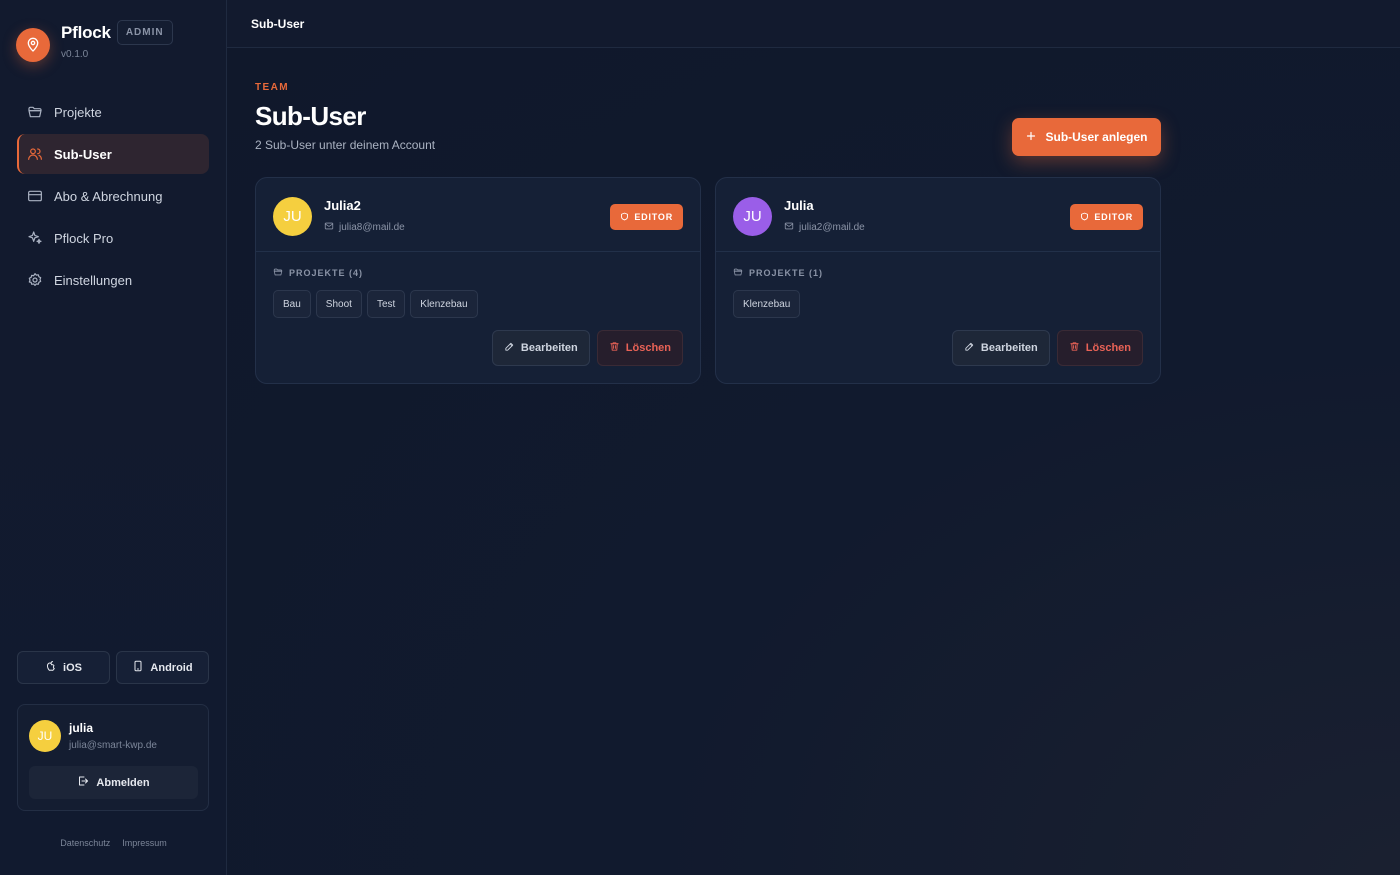 This screenshot has width=1400, height=875. Describe the element at coordinates (93, 280) in the screenshot. I see `sidebar-item-label: Einstellungen` at that location.